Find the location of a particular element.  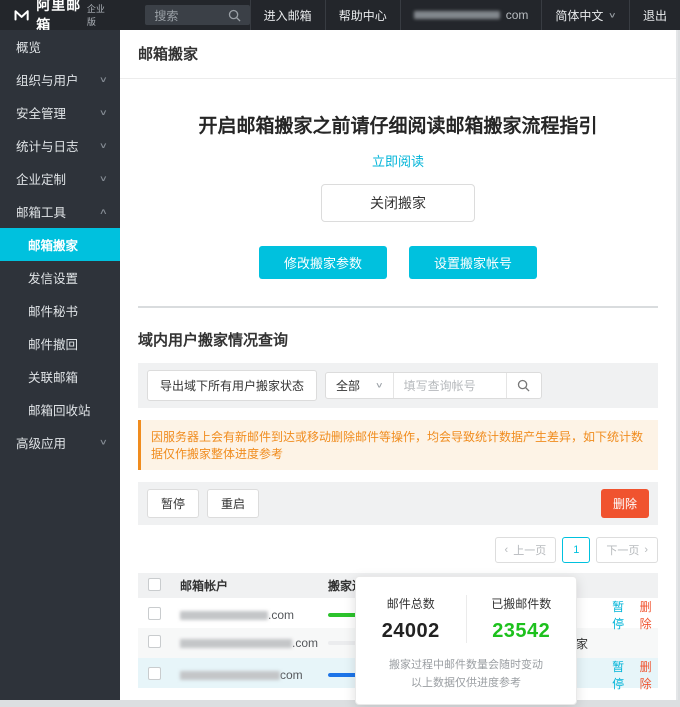

pagination: ‹ 上一页 1 下一页 › is located at coordinates (398, 550).